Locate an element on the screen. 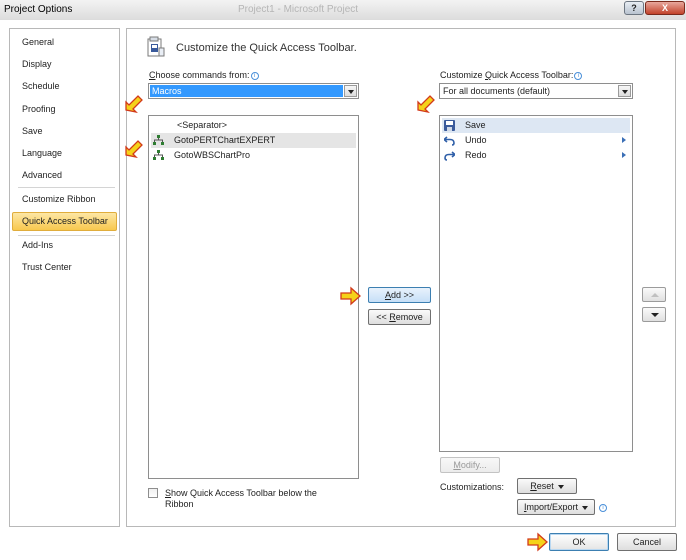  list-item: <Separator> is located at coordinates (253, 125).